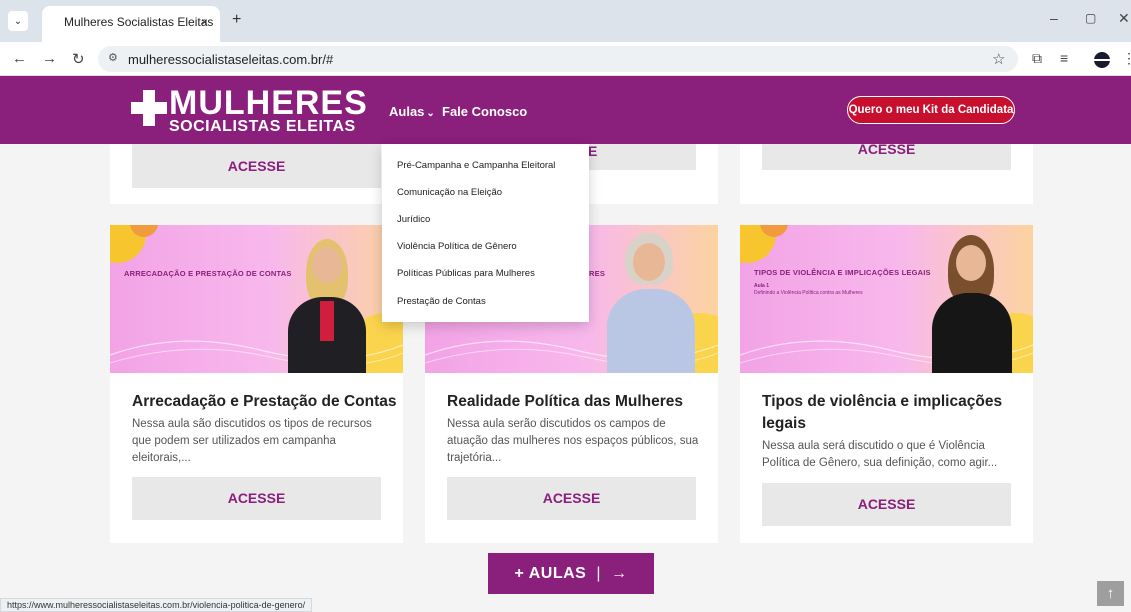  Describe the element at coordinates (1054, 18) in the screenshot. I see `minimize-icon: –` at that location.